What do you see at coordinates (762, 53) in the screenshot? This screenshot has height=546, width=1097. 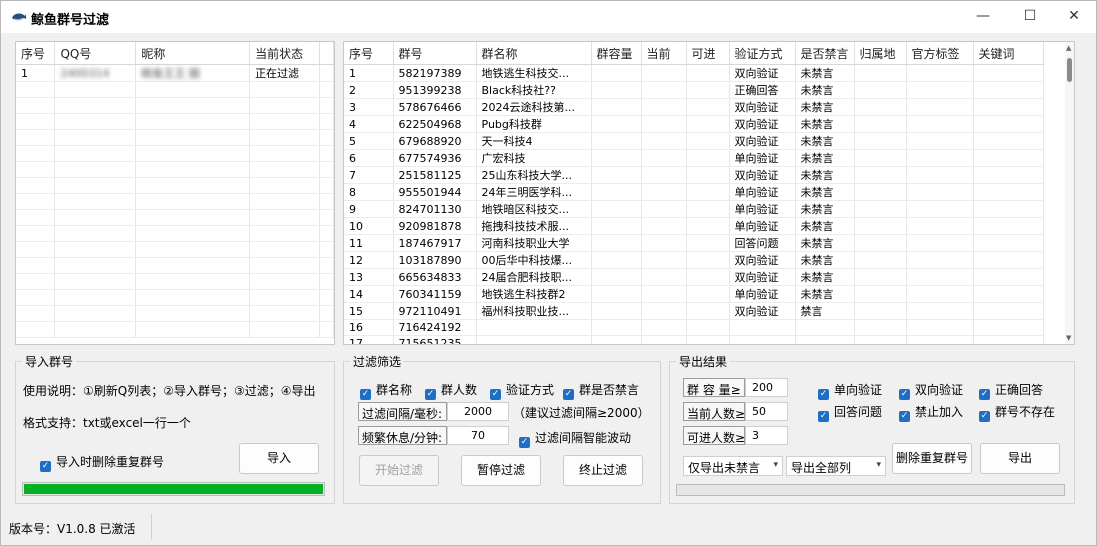 I see `column-header: 验证方式` at bounding box center [762, 53].